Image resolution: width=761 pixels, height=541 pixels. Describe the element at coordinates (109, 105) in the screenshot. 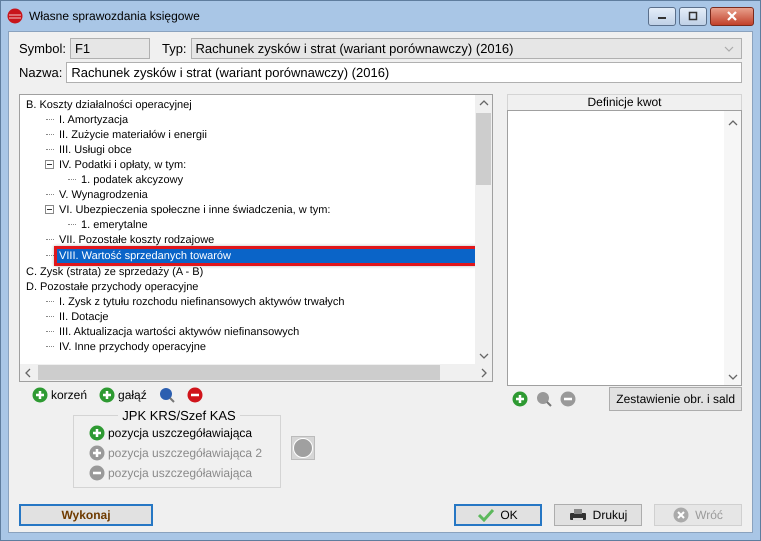

I see `tree-item: B. Koszty działalności operacyjnej` at that location.